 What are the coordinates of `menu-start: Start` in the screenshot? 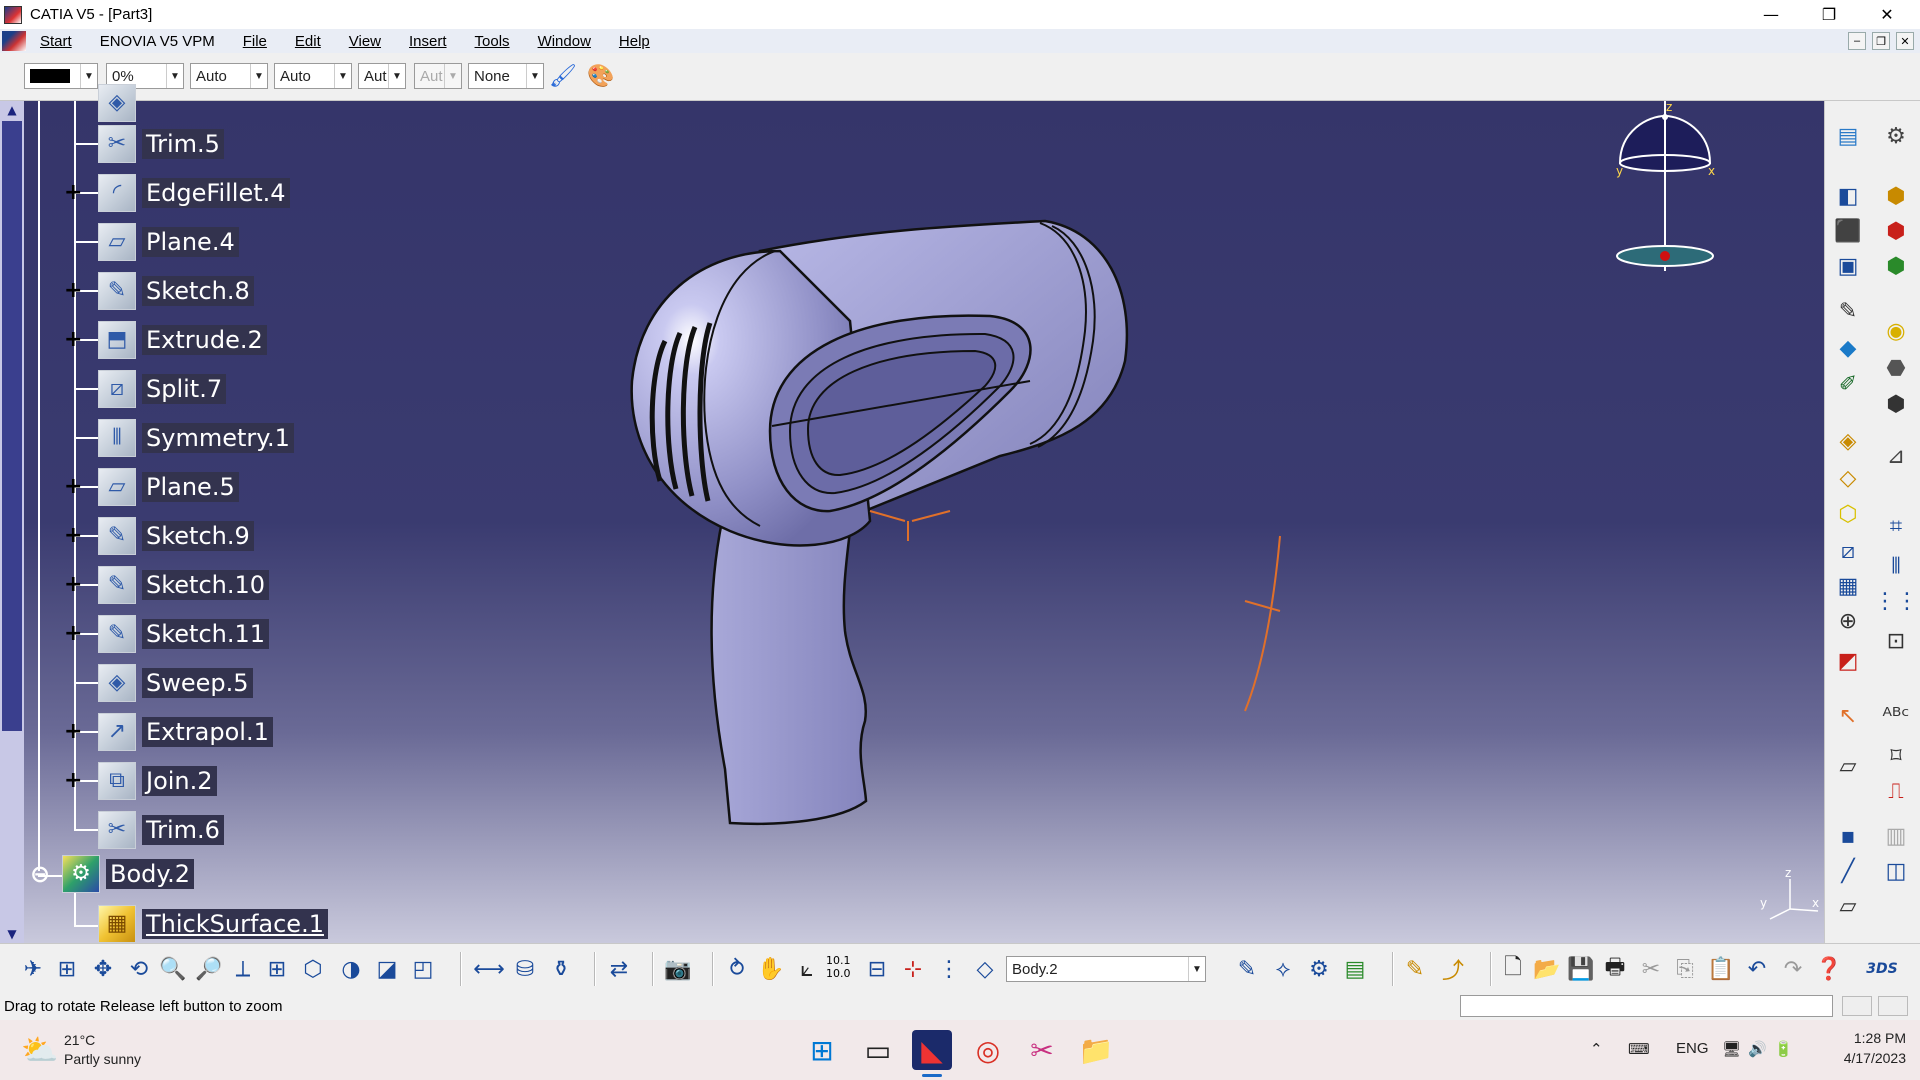 It's located at (56, 41).